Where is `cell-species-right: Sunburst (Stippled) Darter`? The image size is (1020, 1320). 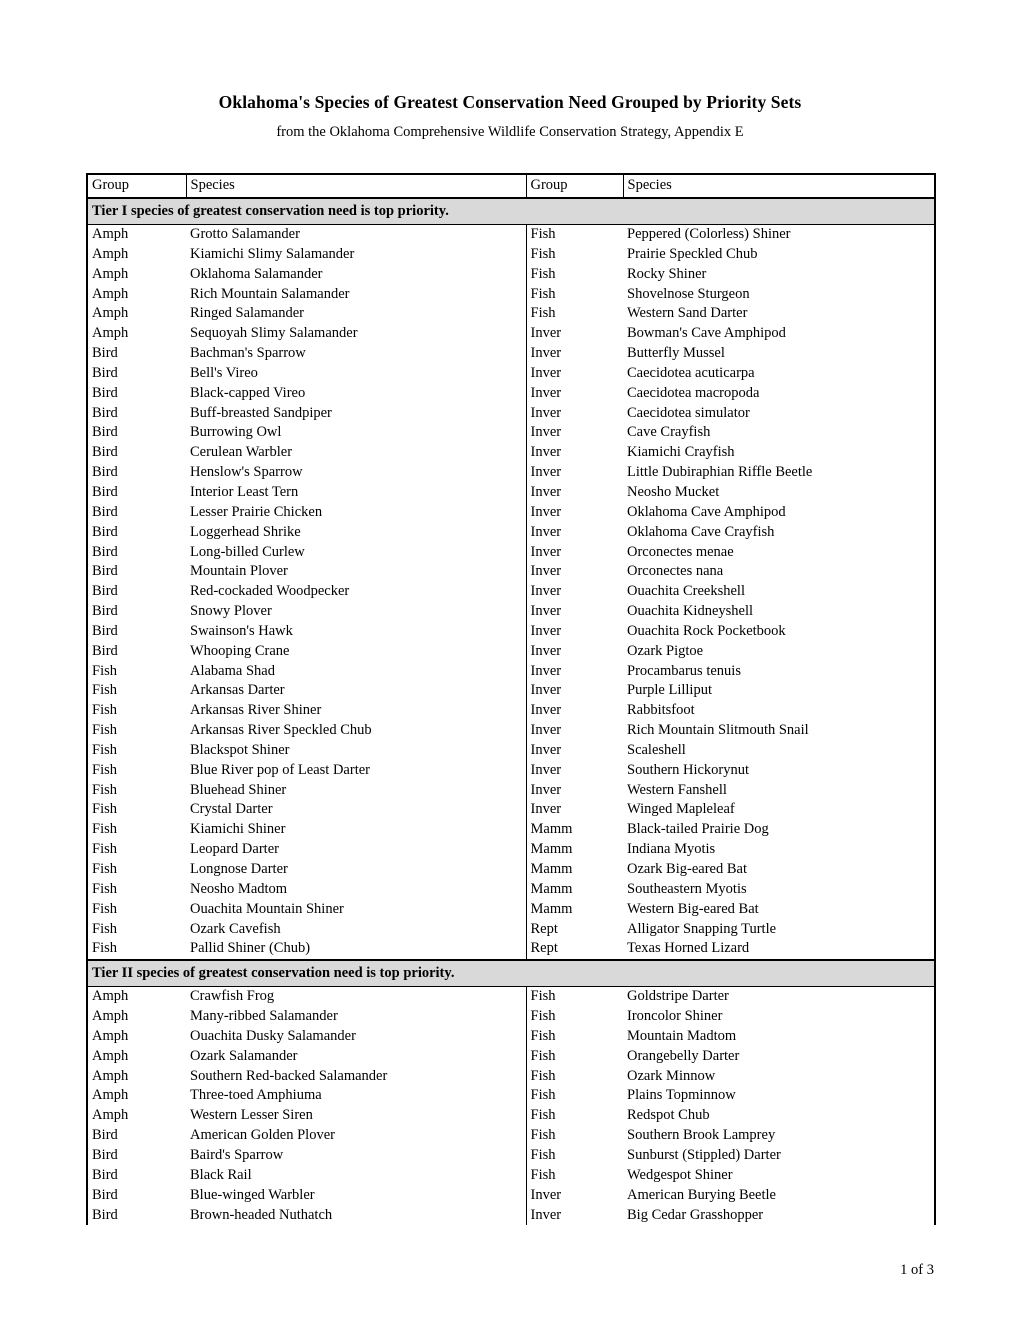 cell-species-right: Sunburst (Stippled) Darter is located at coordinates (704, 1154).